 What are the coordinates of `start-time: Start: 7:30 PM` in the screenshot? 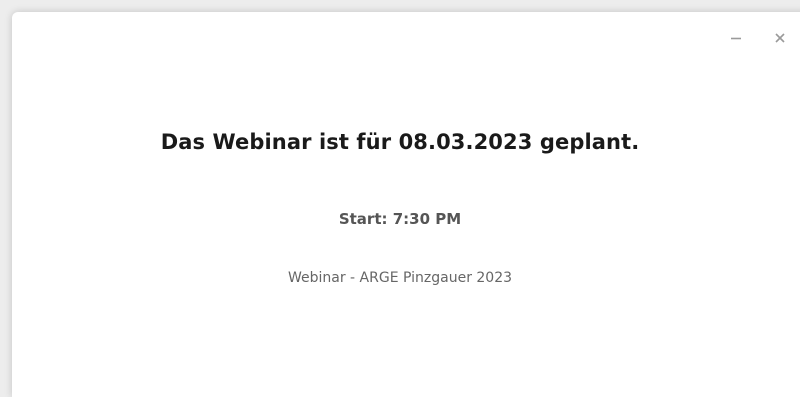 It's located at (400, 219).